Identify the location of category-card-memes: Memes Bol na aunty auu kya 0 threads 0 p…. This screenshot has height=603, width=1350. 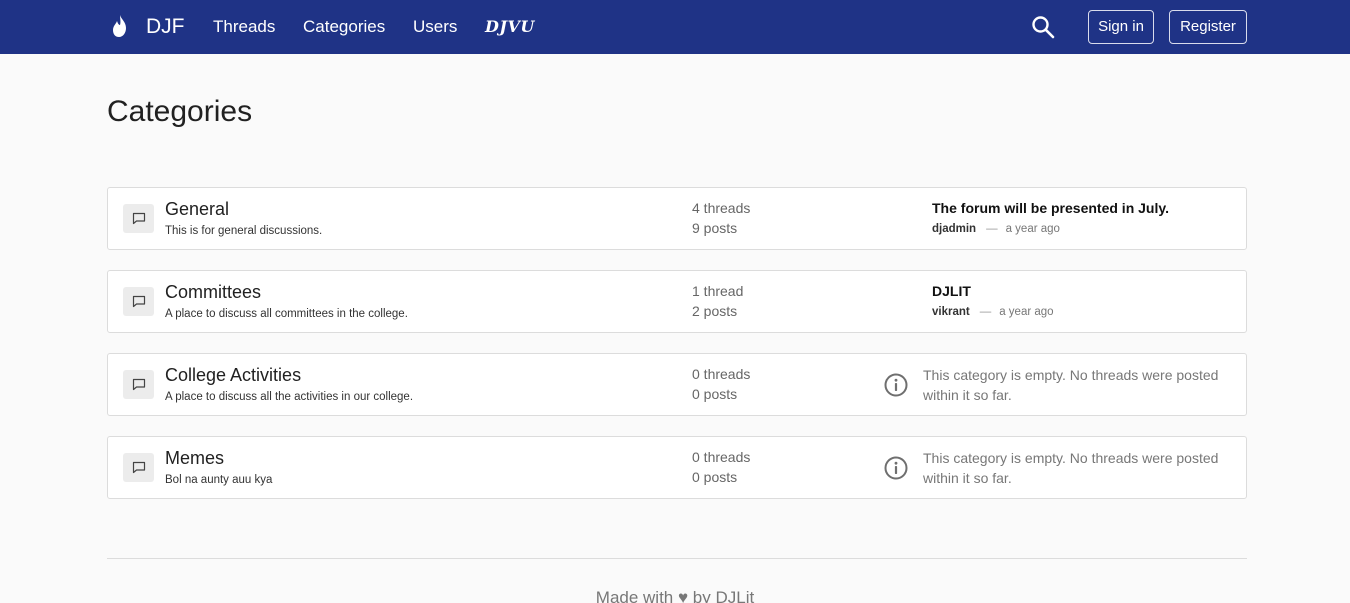
(677, 467).